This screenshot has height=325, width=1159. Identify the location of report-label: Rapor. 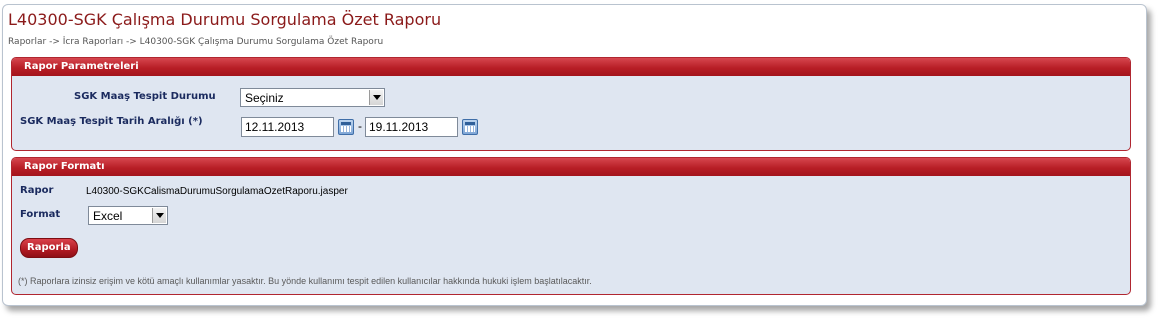
(37, 190).